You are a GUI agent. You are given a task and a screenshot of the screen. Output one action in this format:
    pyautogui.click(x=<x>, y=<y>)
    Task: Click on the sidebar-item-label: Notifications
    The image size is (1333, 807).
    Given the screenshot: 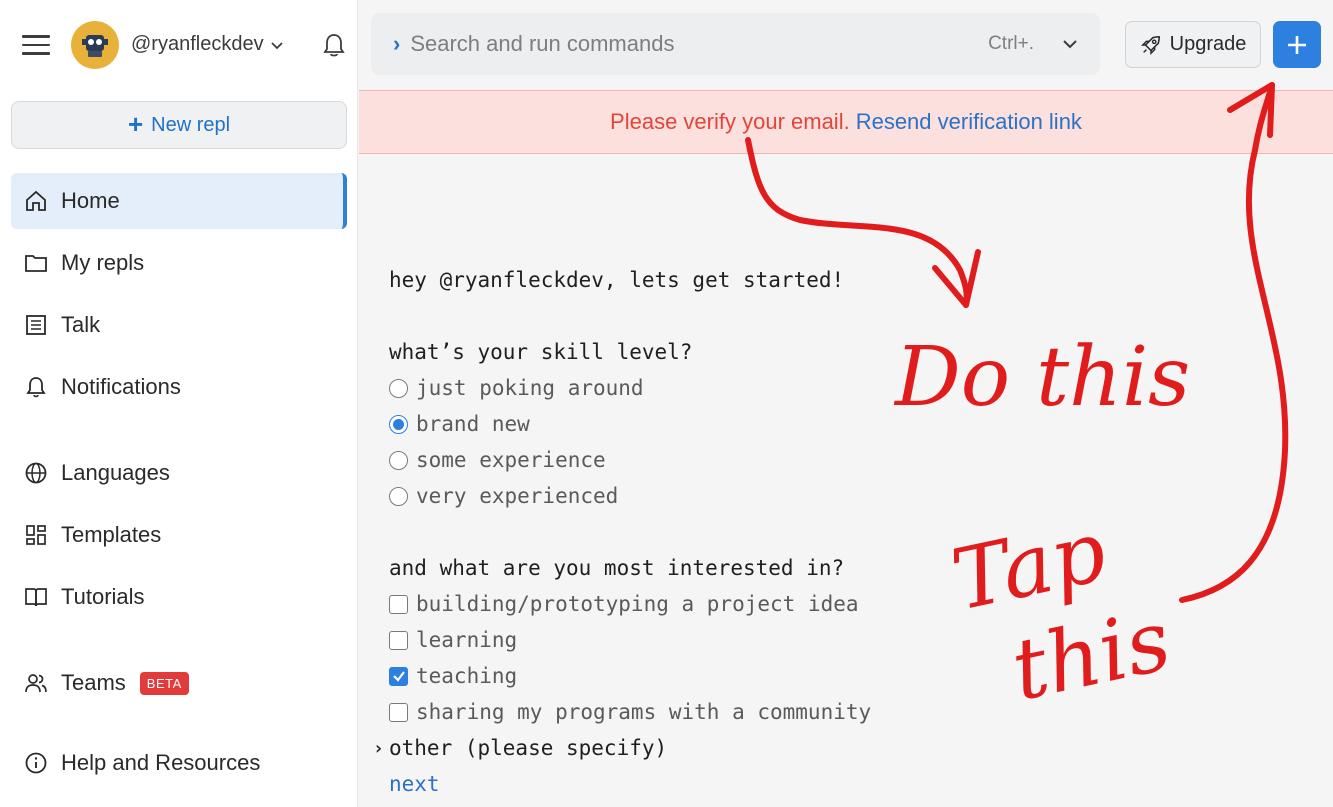 What is the action you would take?
    pyautogui.click(x=121, y=386)
    